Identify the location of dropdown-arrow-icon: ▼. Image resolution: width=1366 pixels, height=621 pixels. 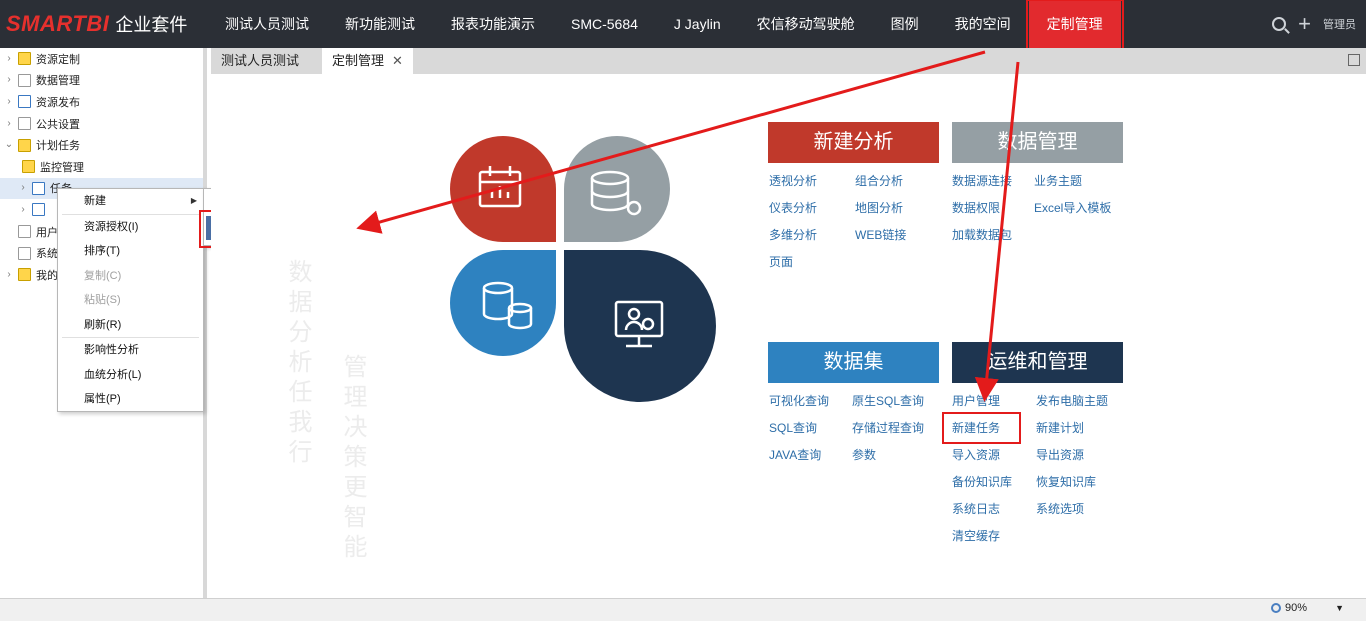
(1339, 608).